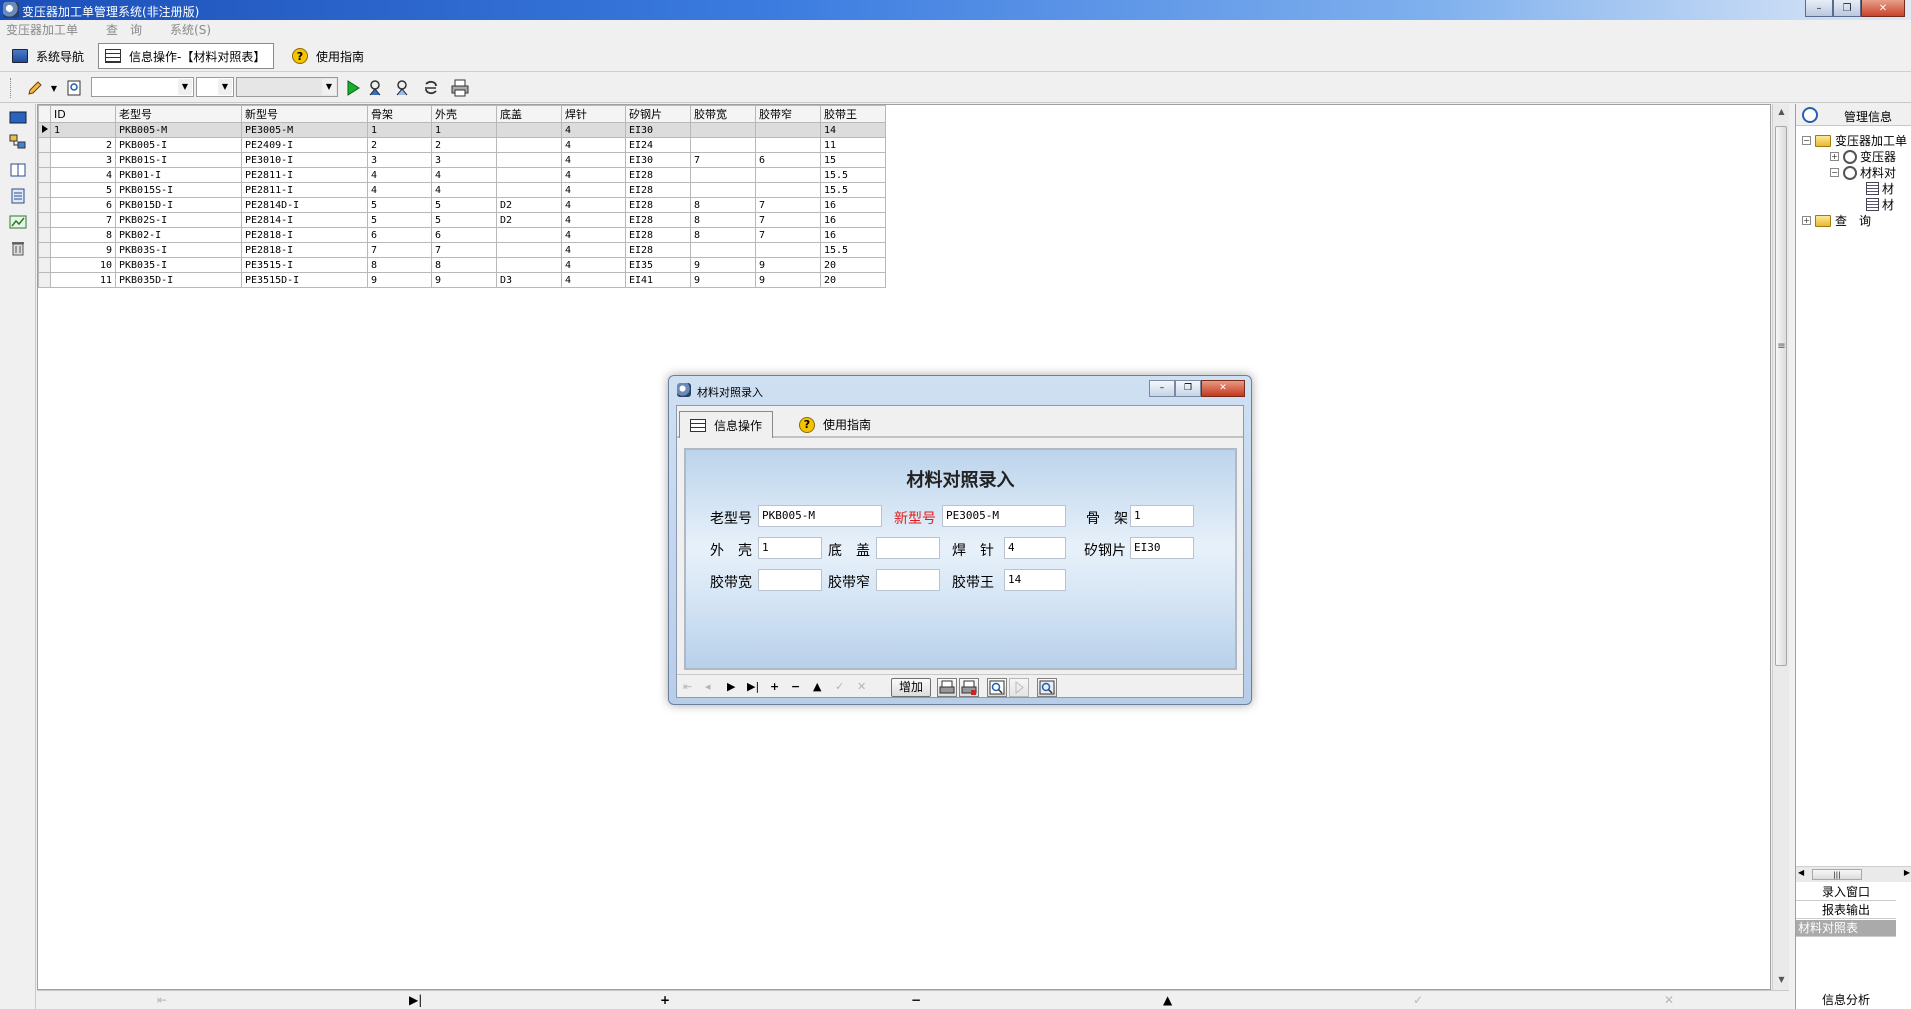 This screenshot has width=1911, height=1009. What do you see at coordinates (399, 220) in the screenshot?
I see `cell-frame: 5` at bounding box center [399, 220].